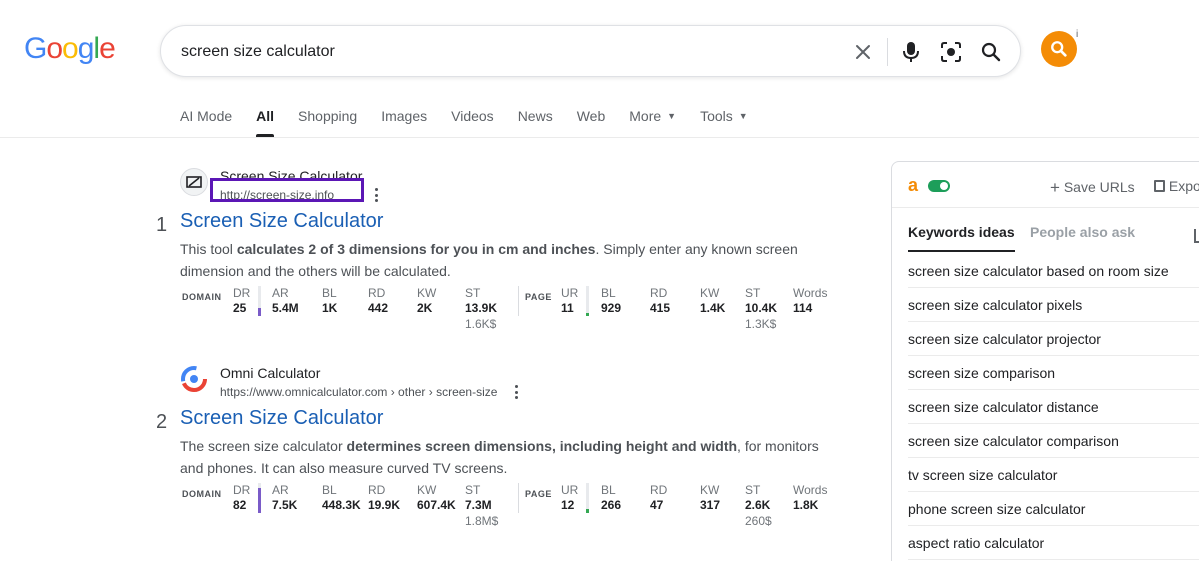 The width and height of the screenshot is (1199, 561). Describe the element at coordinates (660, 308) in the screenshot. I see `metric-value: 415` at that location.